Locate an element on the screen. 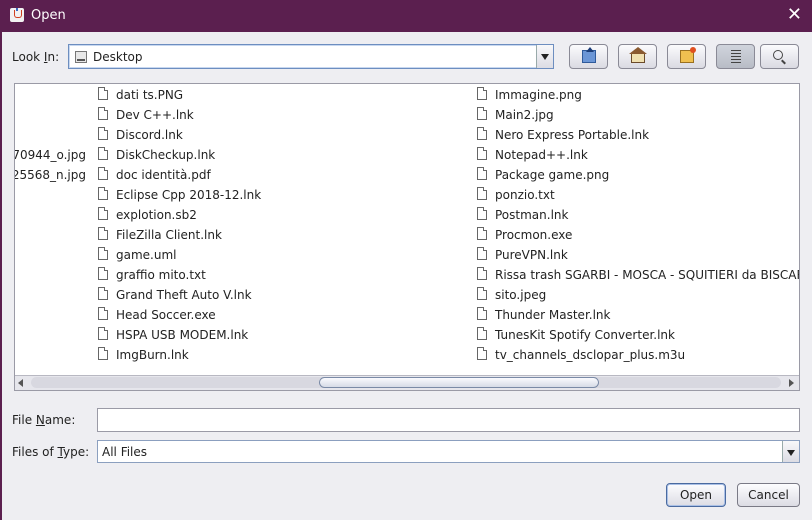 The width and height of the screenshot is (812, 520). file-name: TunesKit Spotify Converter.lnk is located at coordinates (585, 335).